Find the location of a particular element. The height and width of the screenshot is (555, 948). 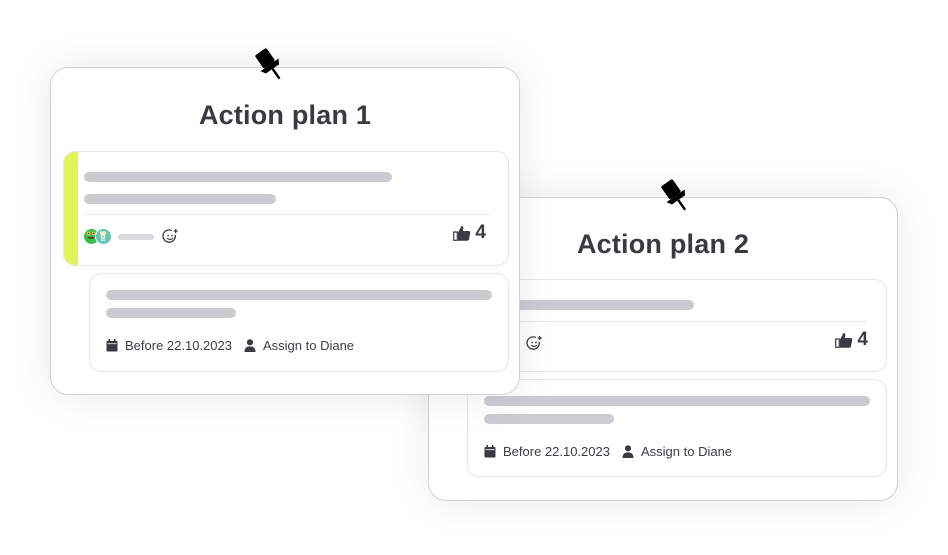

plan-title: Action plan 1 is located at coordinates (285, 115).